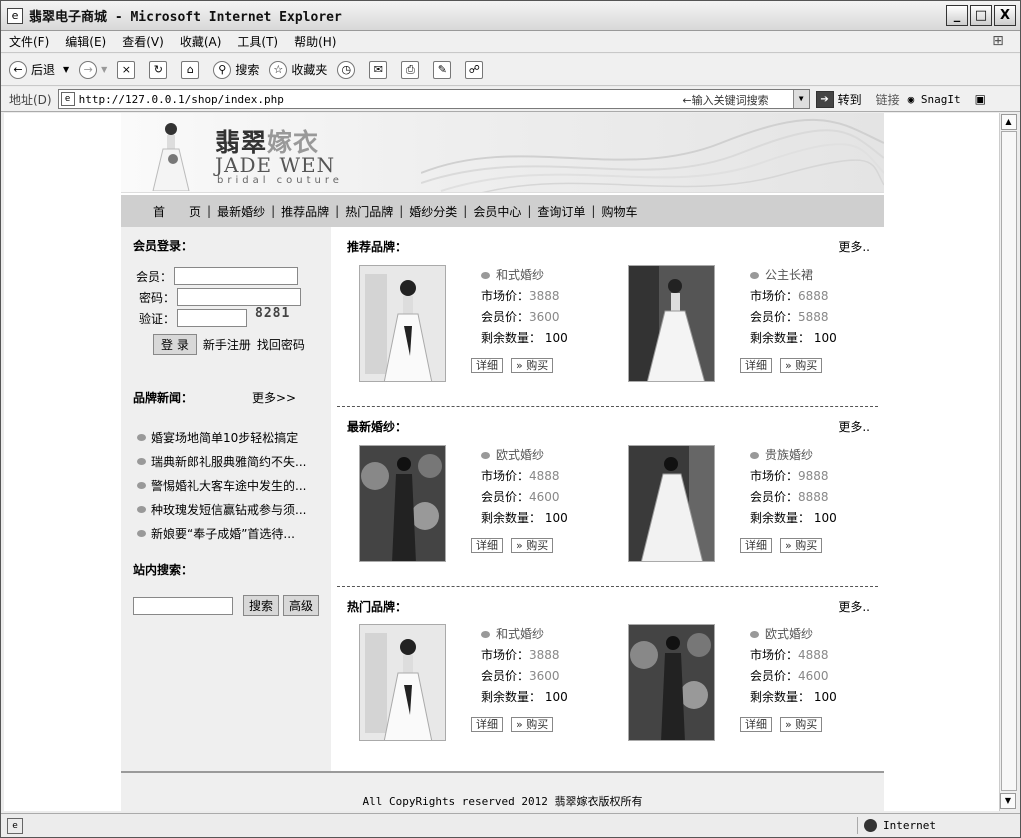 This screenshot has width=1021, height=838. I want to click on minimize-button: _, so click(957, 15).